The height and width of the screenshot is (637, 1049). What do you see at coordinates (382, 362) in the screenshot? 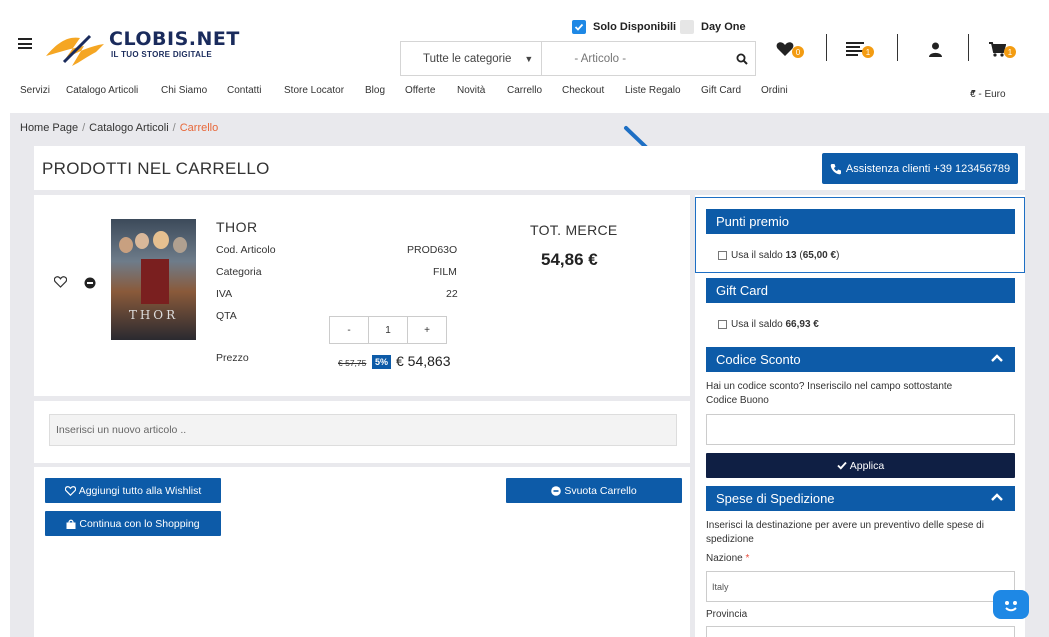
I see `discount-badge: 5%` at bounding box center [382, 362].